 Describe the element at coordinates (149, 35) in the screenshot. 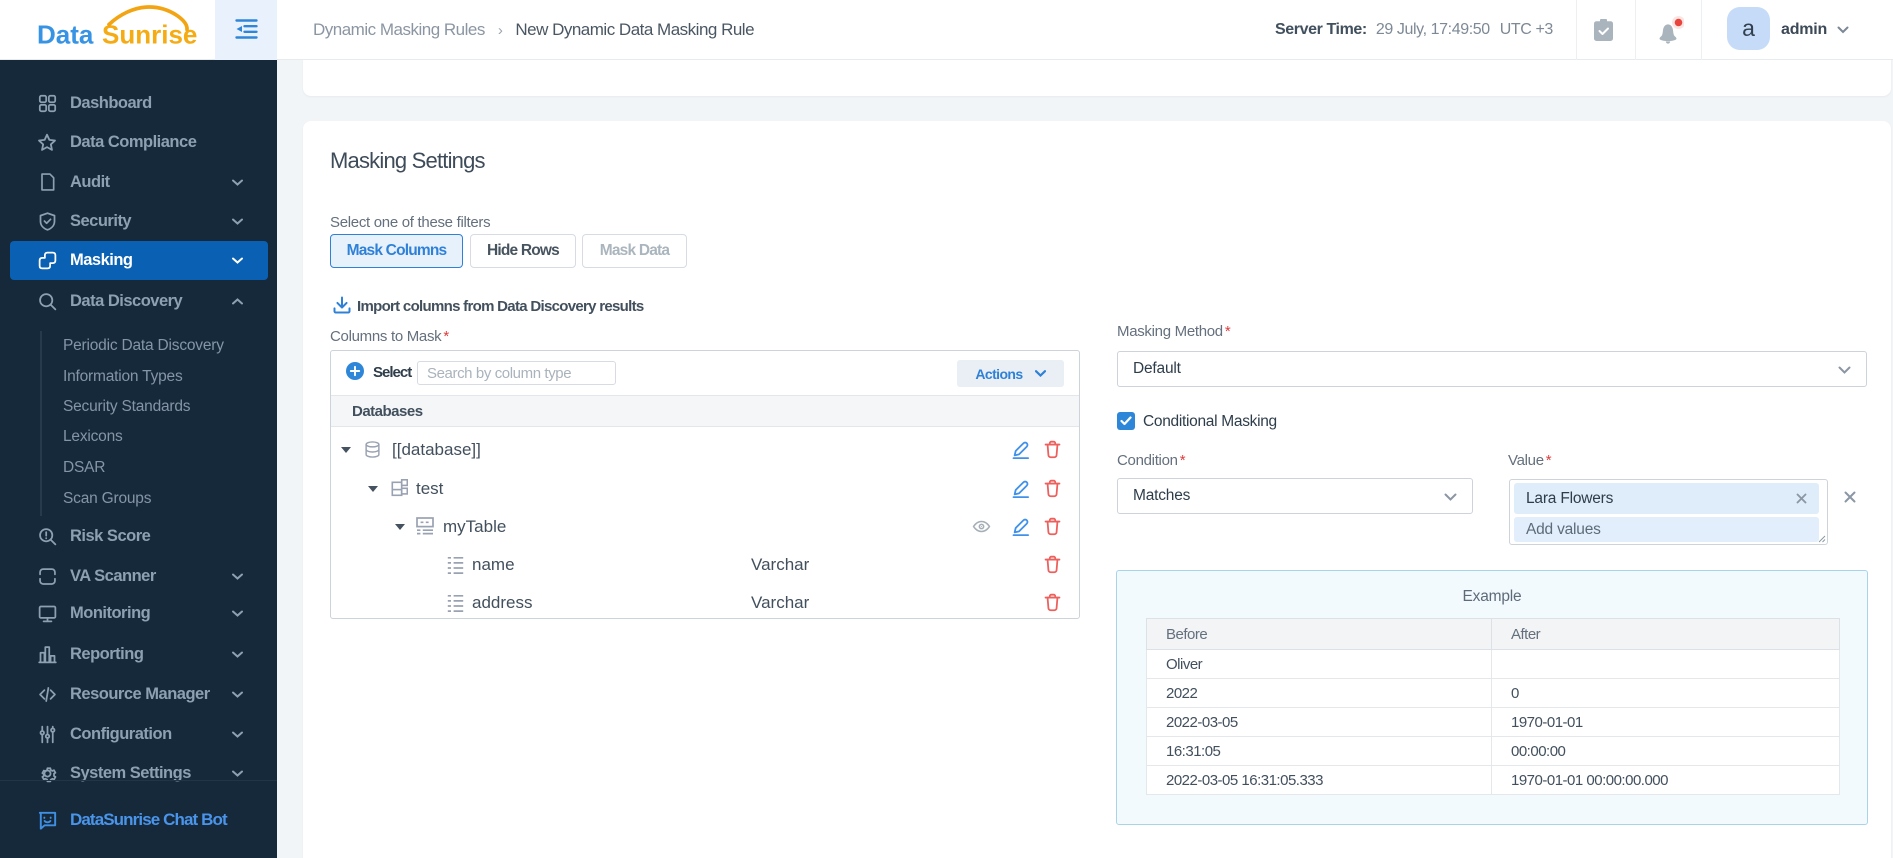

I see `svg-text: Sunrise` at that location.